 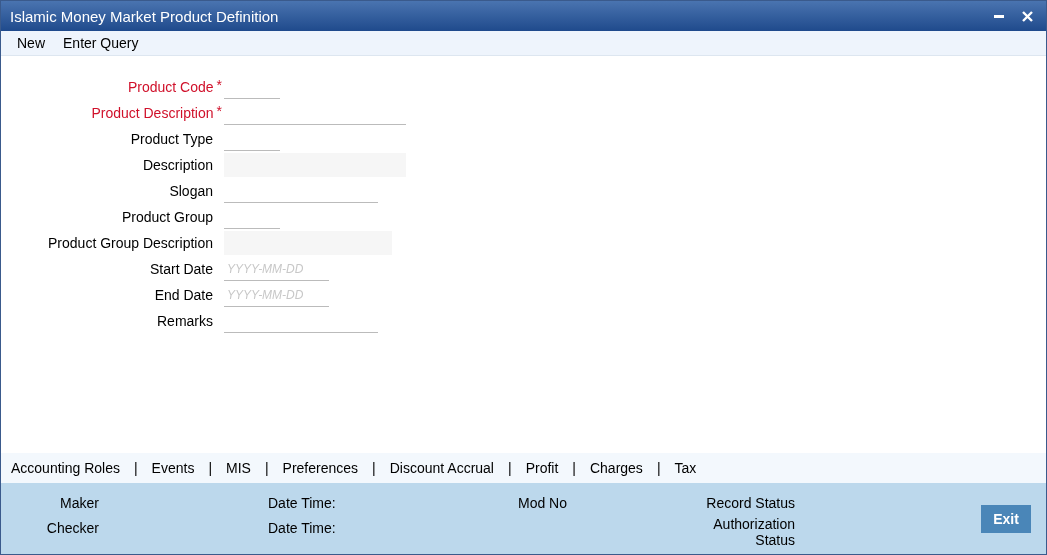 I want to click on field-label: Product Group Description, so click(x=130, y=243).